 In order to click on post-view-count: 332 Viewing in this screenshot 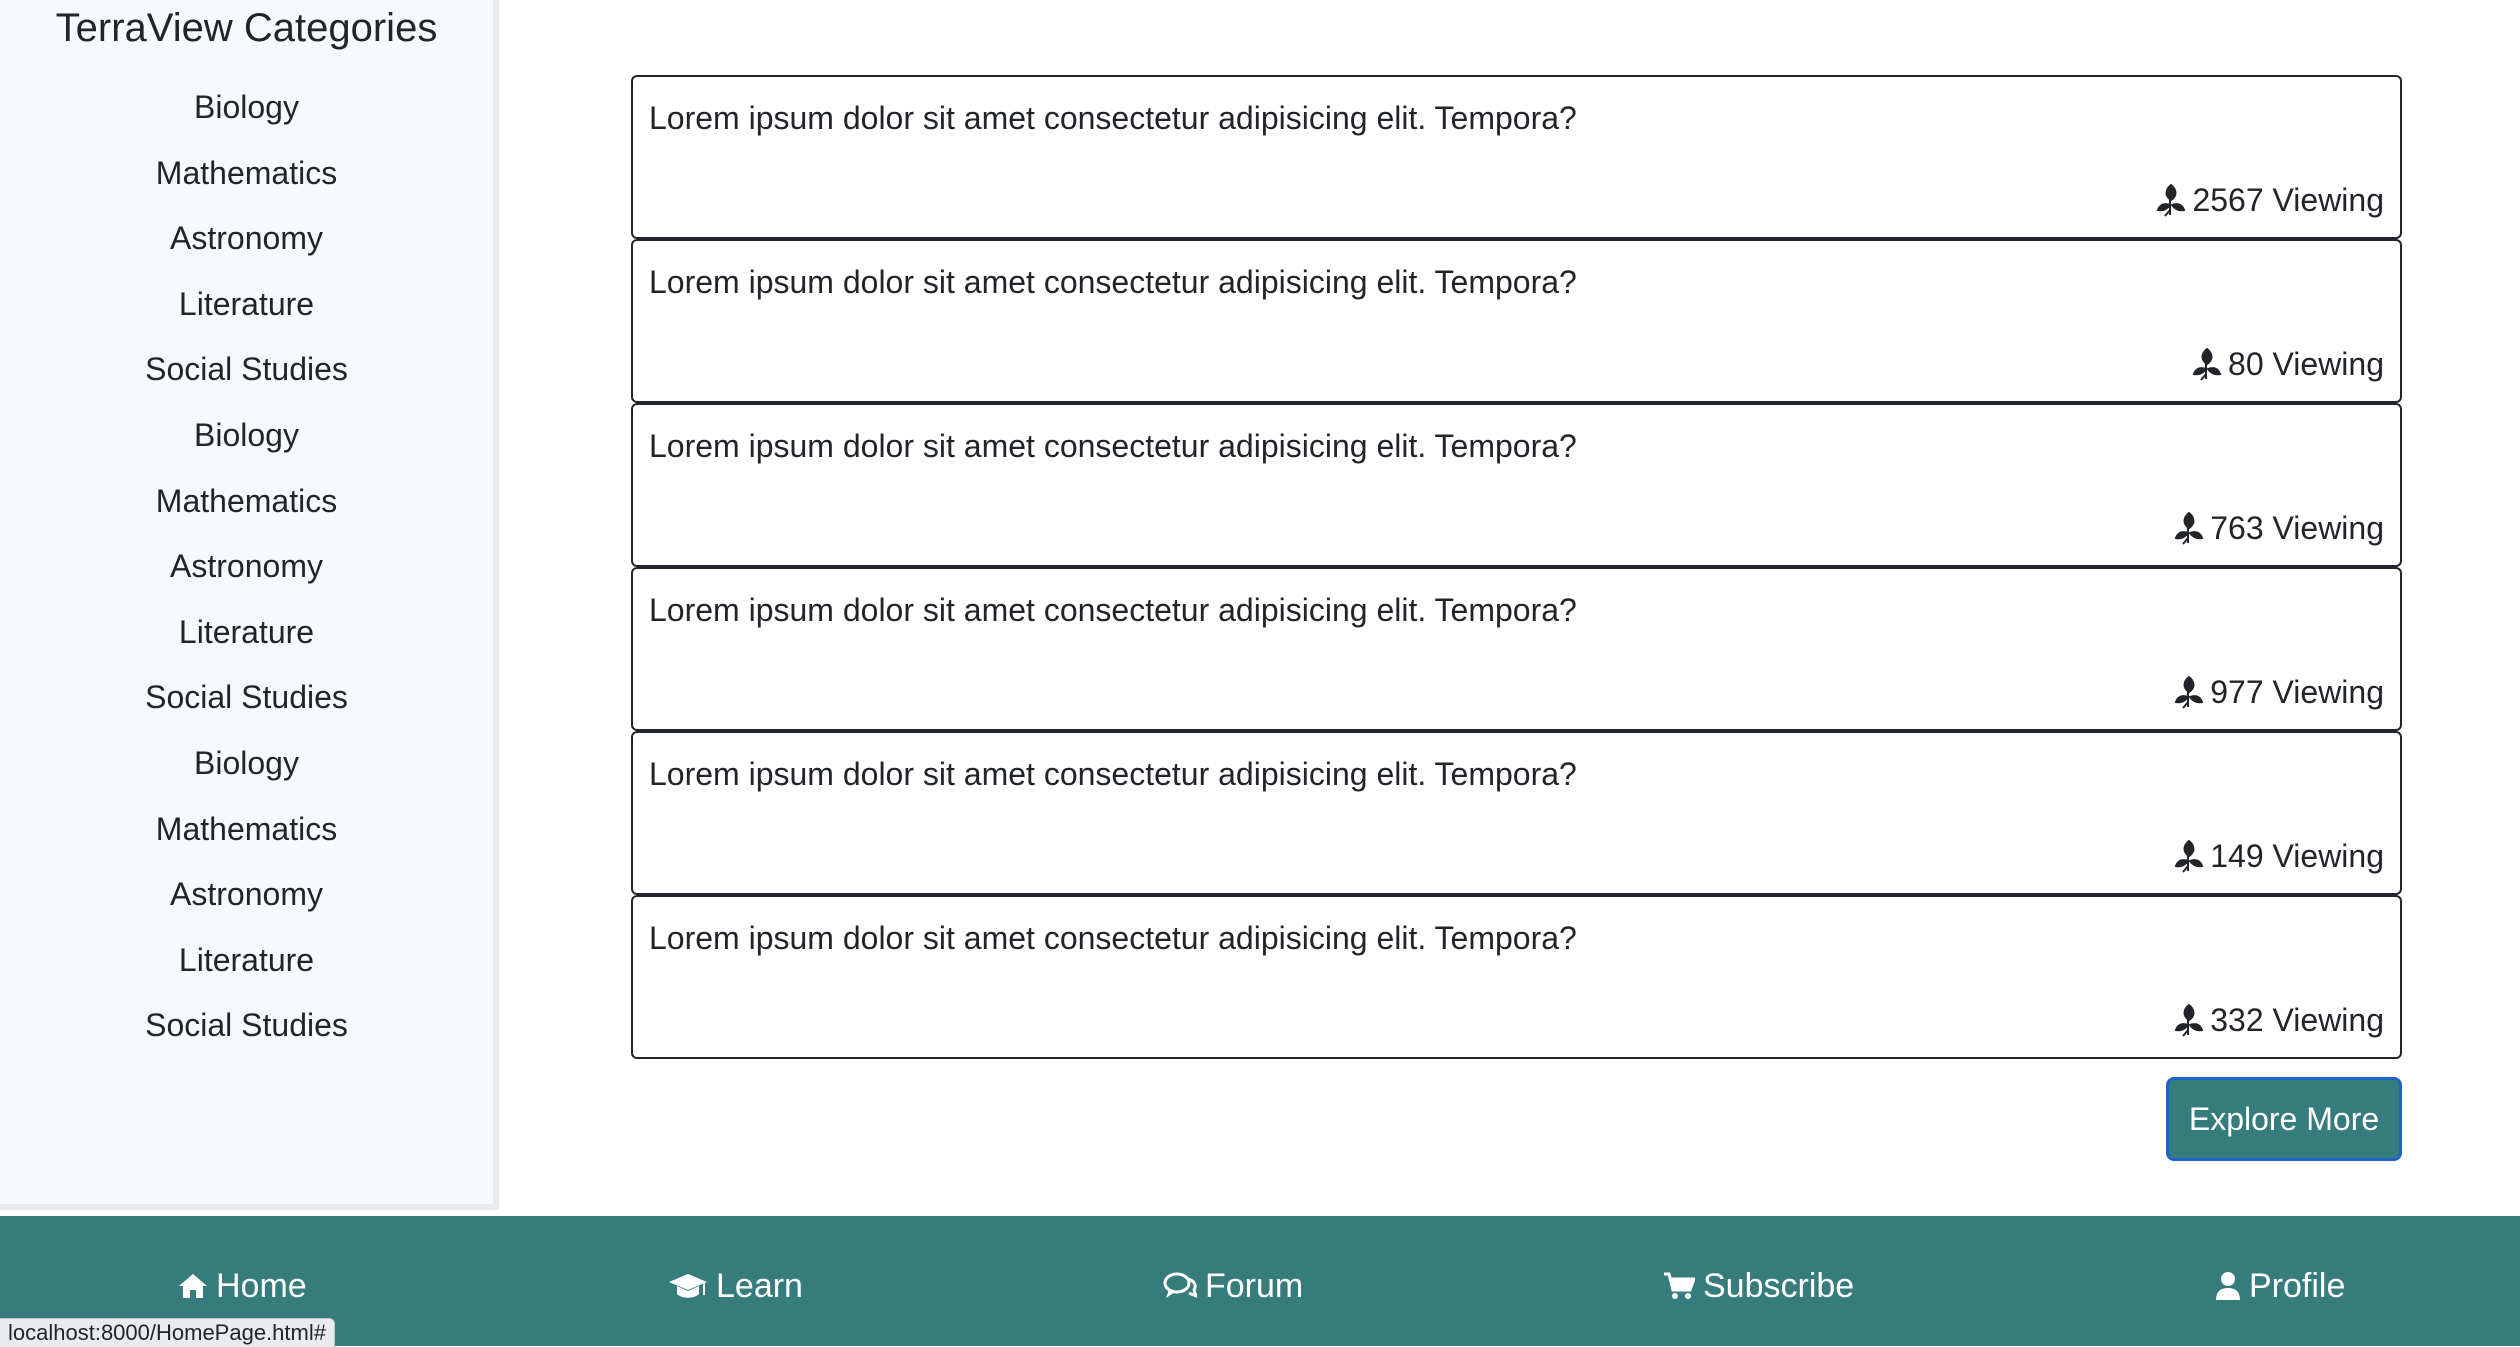, I will do `click(2279, 1020)`.